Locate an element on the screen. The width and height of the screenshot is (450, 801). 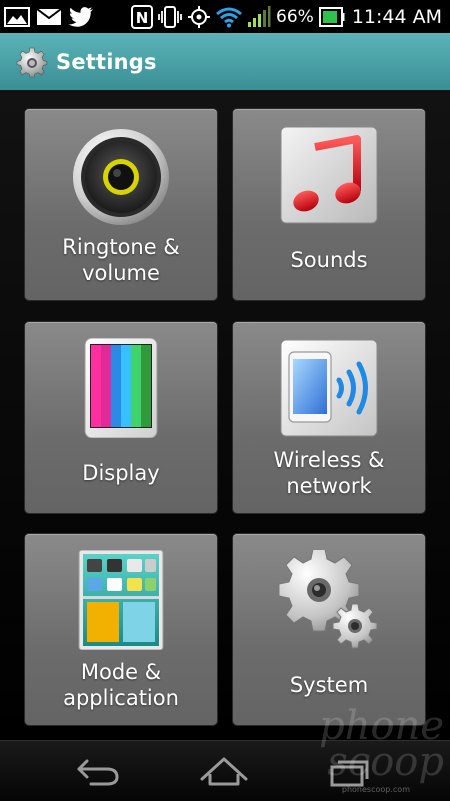
battery-percent: 66% is located at coordinates (295, 16).